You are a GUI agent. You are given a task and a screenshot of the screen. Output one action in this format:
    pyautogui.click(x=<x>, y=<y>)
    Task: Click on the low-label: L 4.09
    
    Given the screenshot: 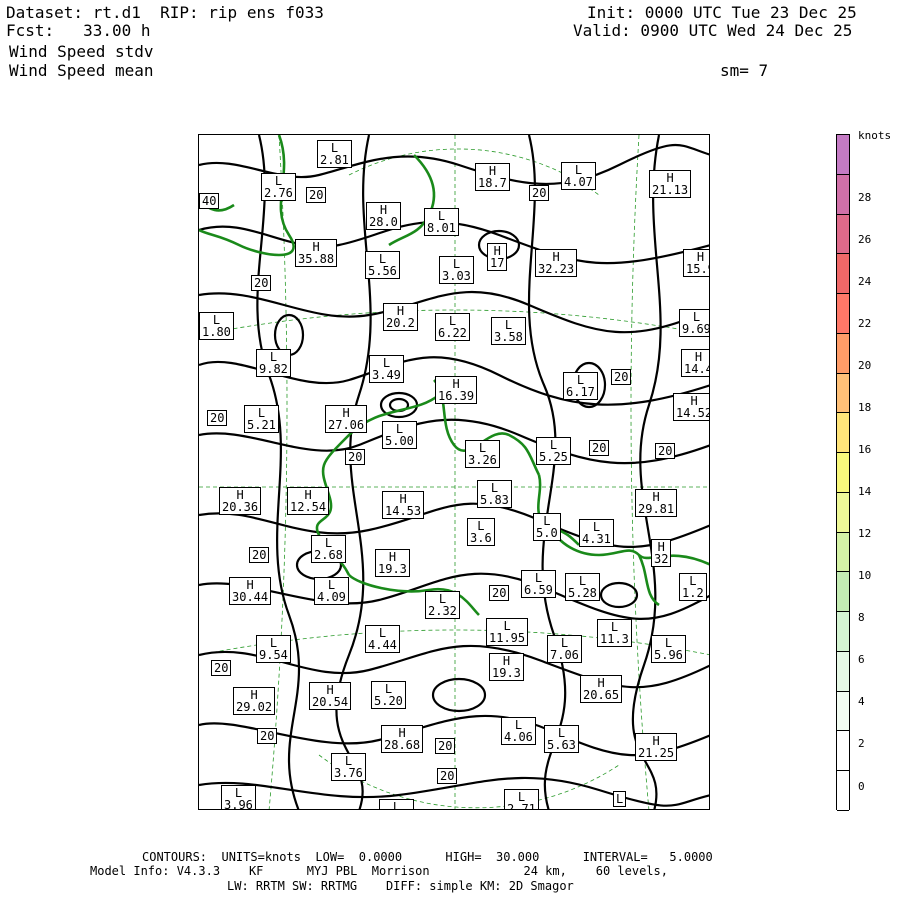 What is the action you would take?
    pyautogui.click(x=331, y=591)
    